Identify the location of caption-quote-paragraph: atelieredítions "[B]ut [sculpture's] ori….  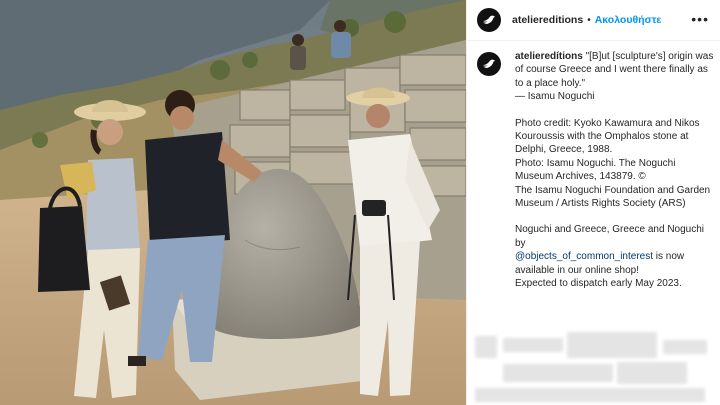
(615, 70).